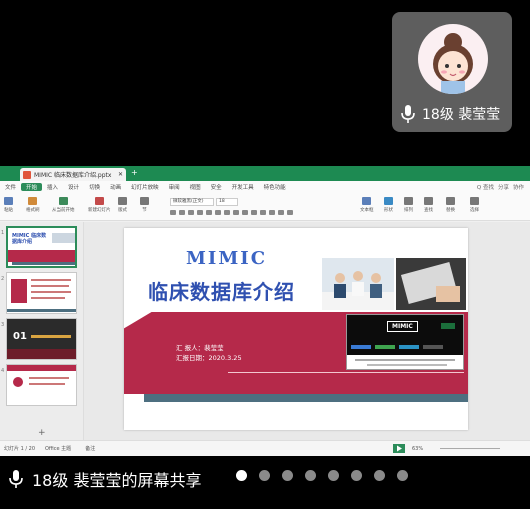 The width and height of the screenshot is (530, 509). Describe the element at coordinates (41, 339) in the screenshot. I see `slide-thumbnail-3: 01` at that location.